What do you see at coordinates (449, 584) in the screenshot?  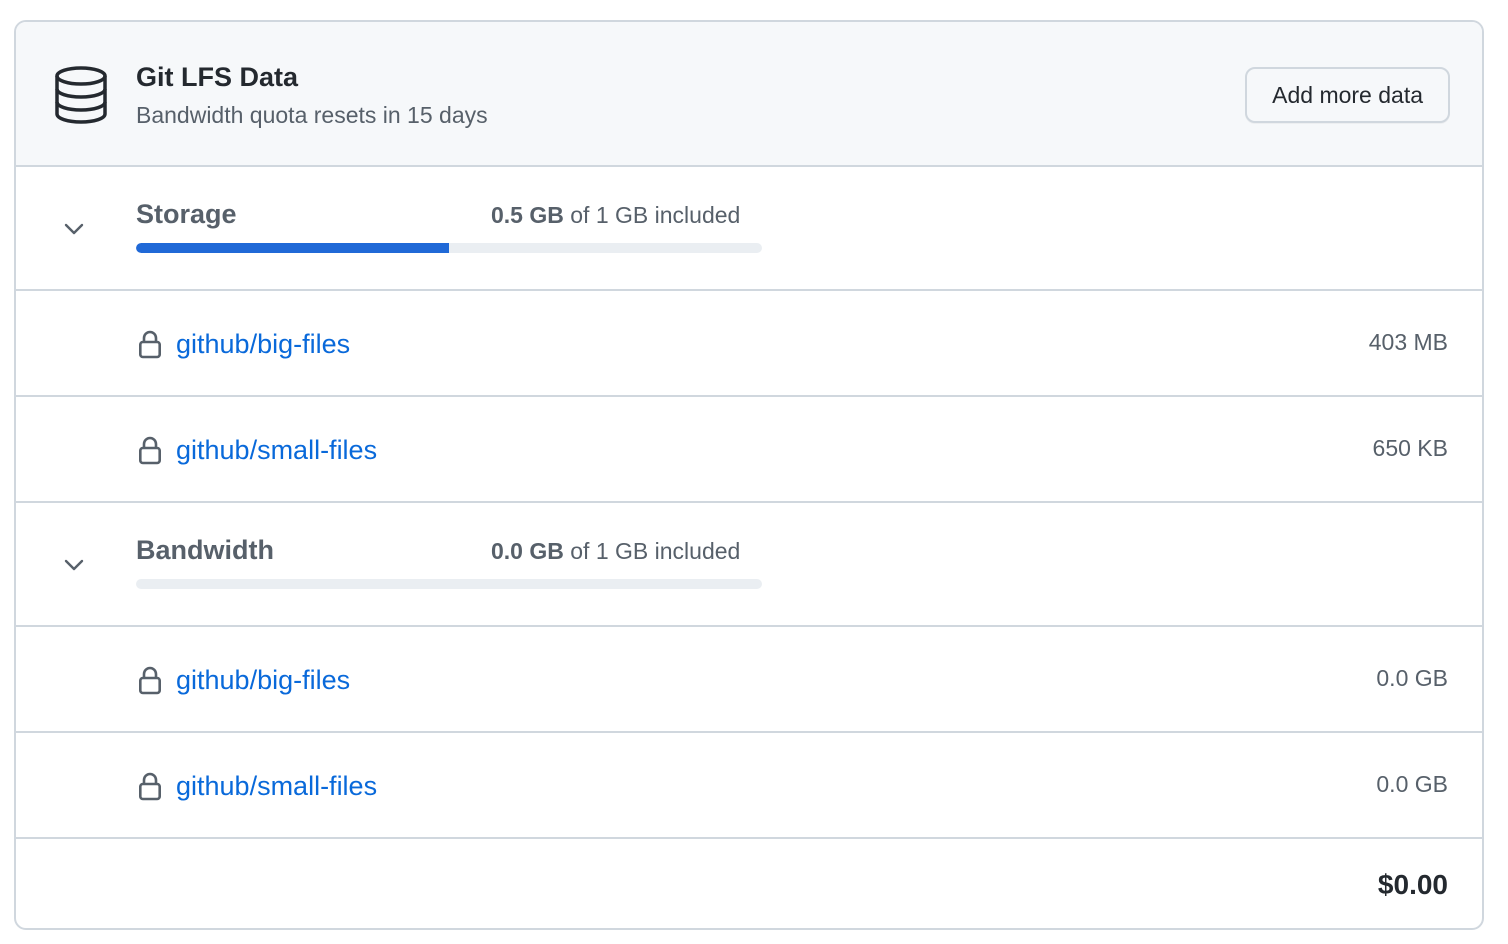 I see `bandwidth-progress-bar` at bounding box center [449, 584].